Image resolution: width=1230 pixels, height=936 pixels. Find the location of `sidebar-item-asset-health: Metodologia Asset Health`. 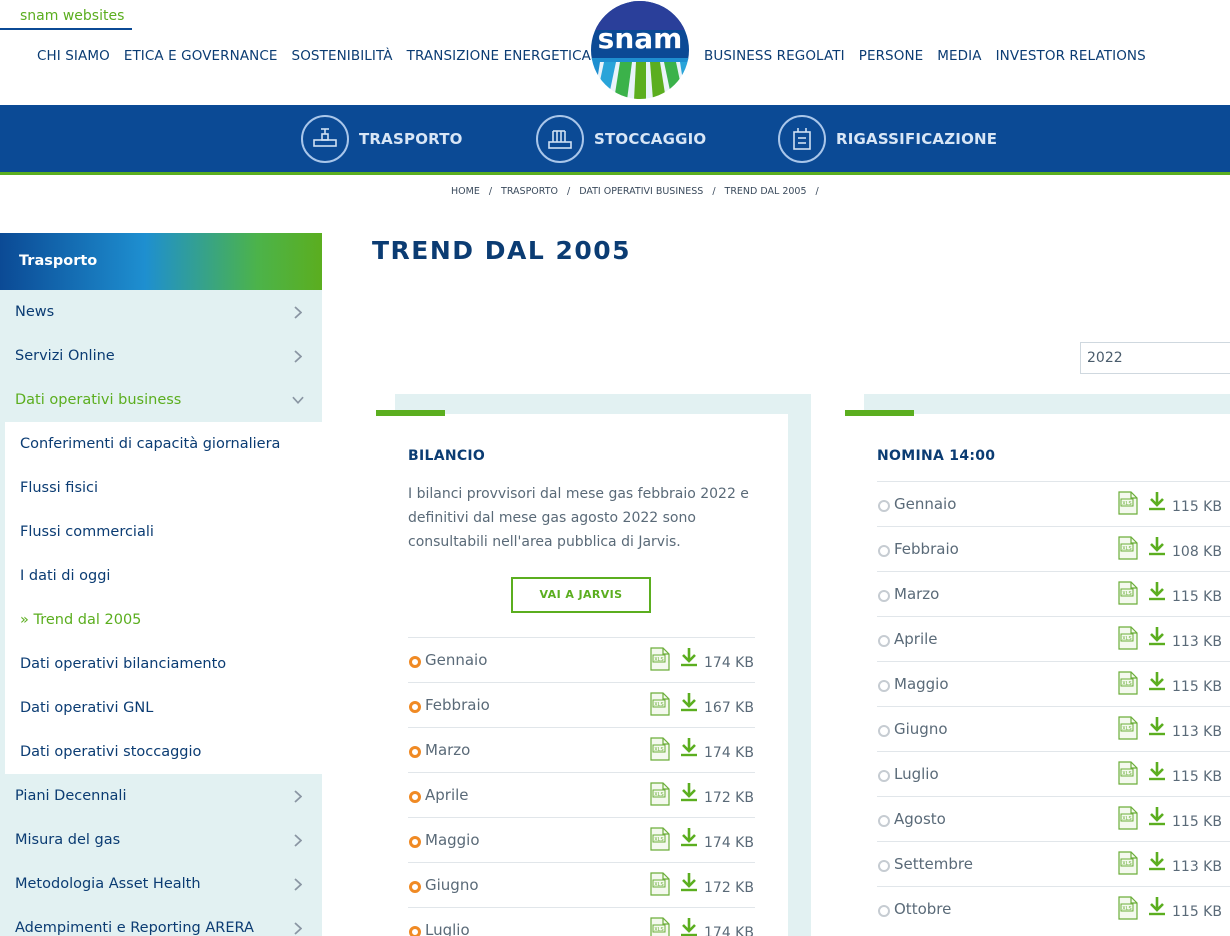

sidebar-item-asset-health: Metodologia Asset Health is located at coordinates (161, 884).